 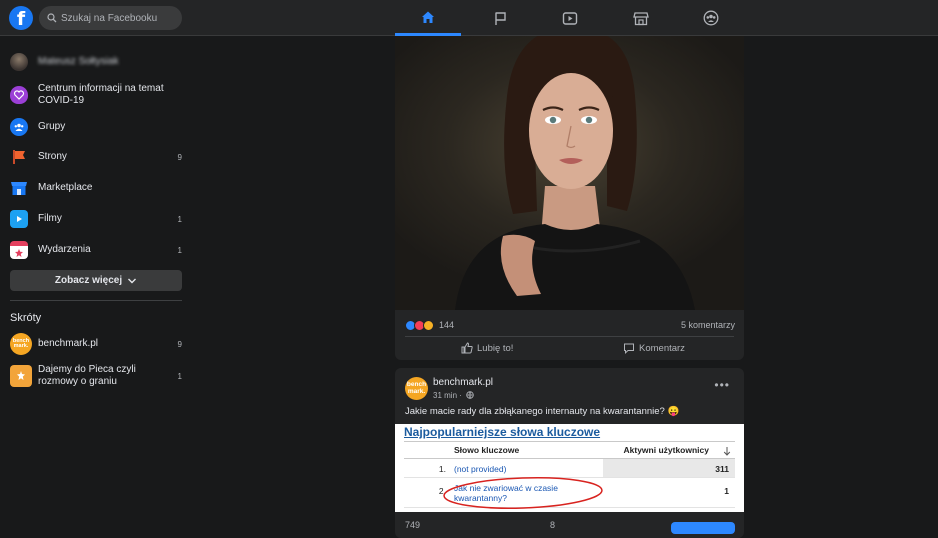 What do you see at coordinates (132, 280) in the screenshot?
I see `chevron-down-icon` at bounding box center [132, 280].